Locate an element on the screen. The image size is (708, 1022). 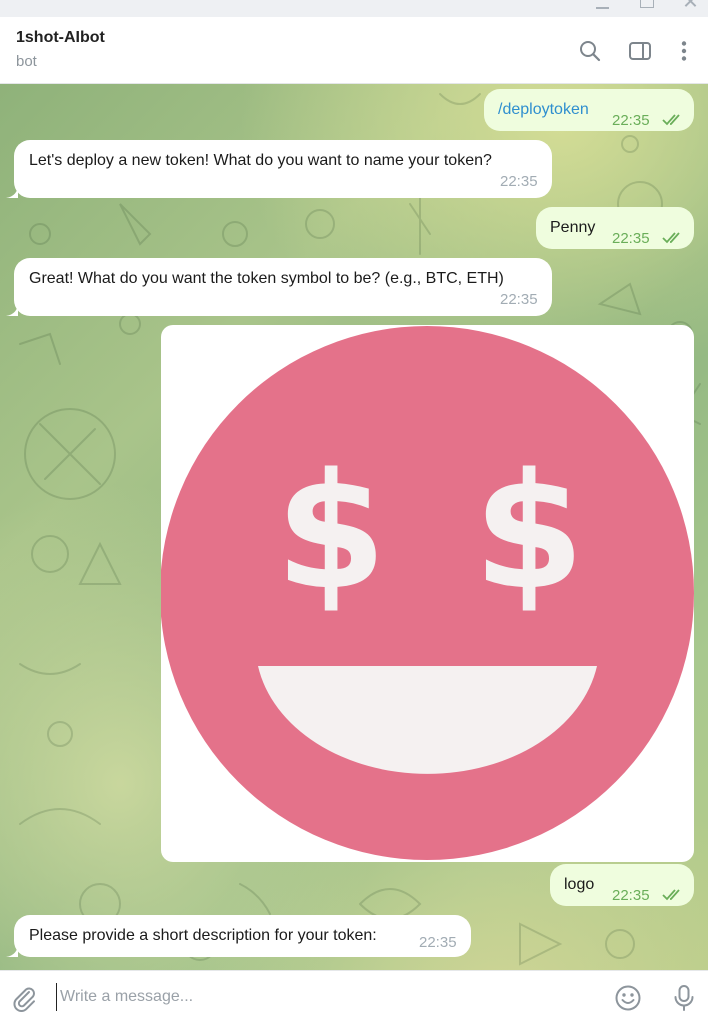
message-outgoing: /deploytoken 22:35 is located at coordinates (589, 110).